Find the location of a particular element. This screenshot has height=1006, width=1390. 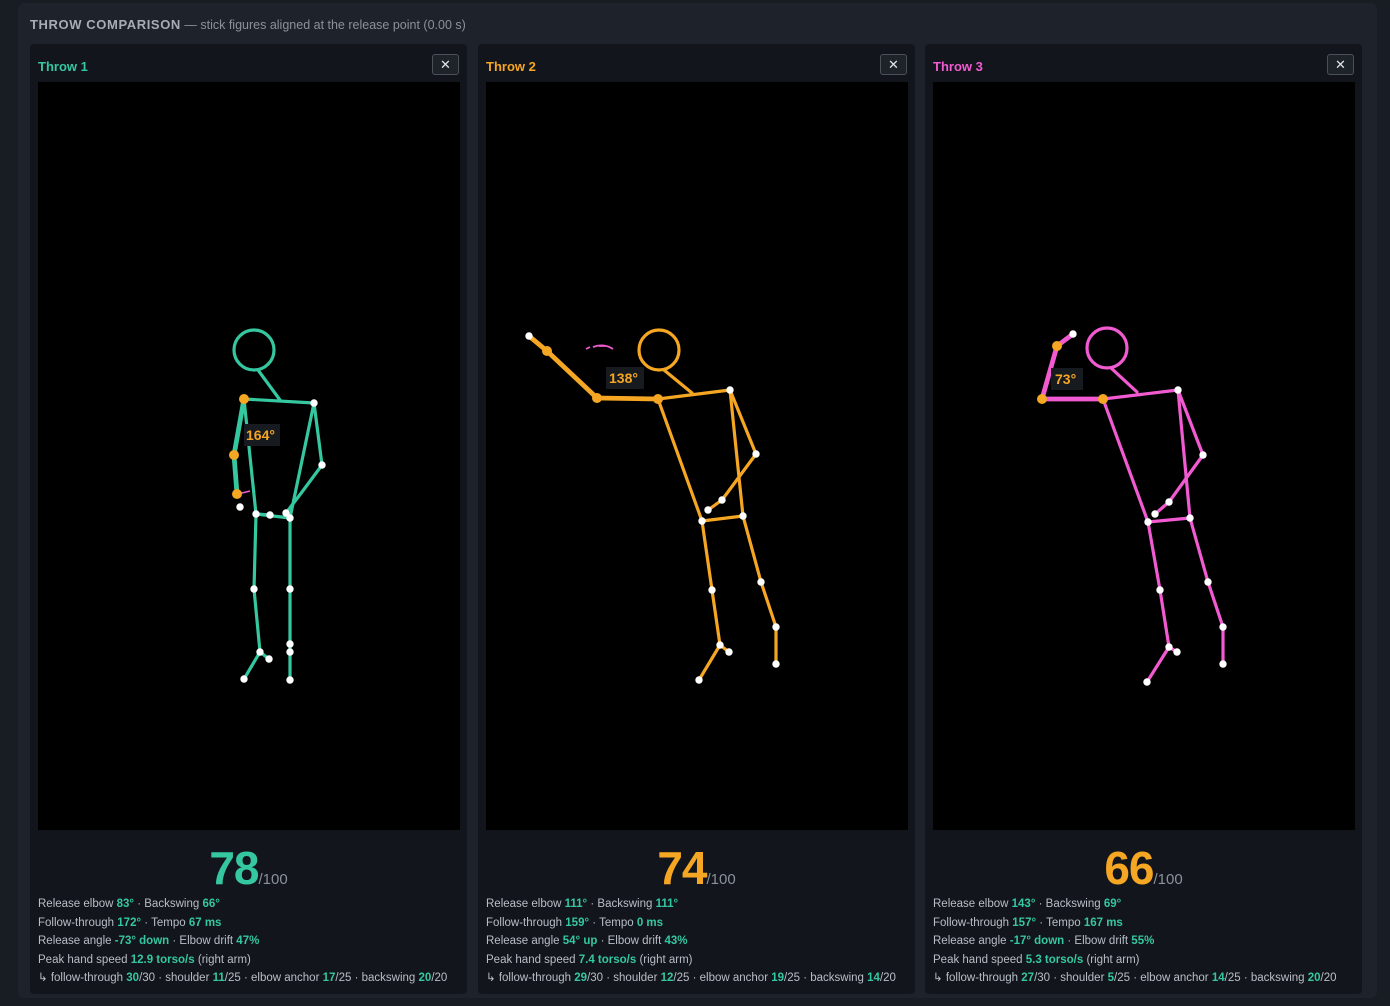

stick-figure: 138° is located at coordinates (652, 506).